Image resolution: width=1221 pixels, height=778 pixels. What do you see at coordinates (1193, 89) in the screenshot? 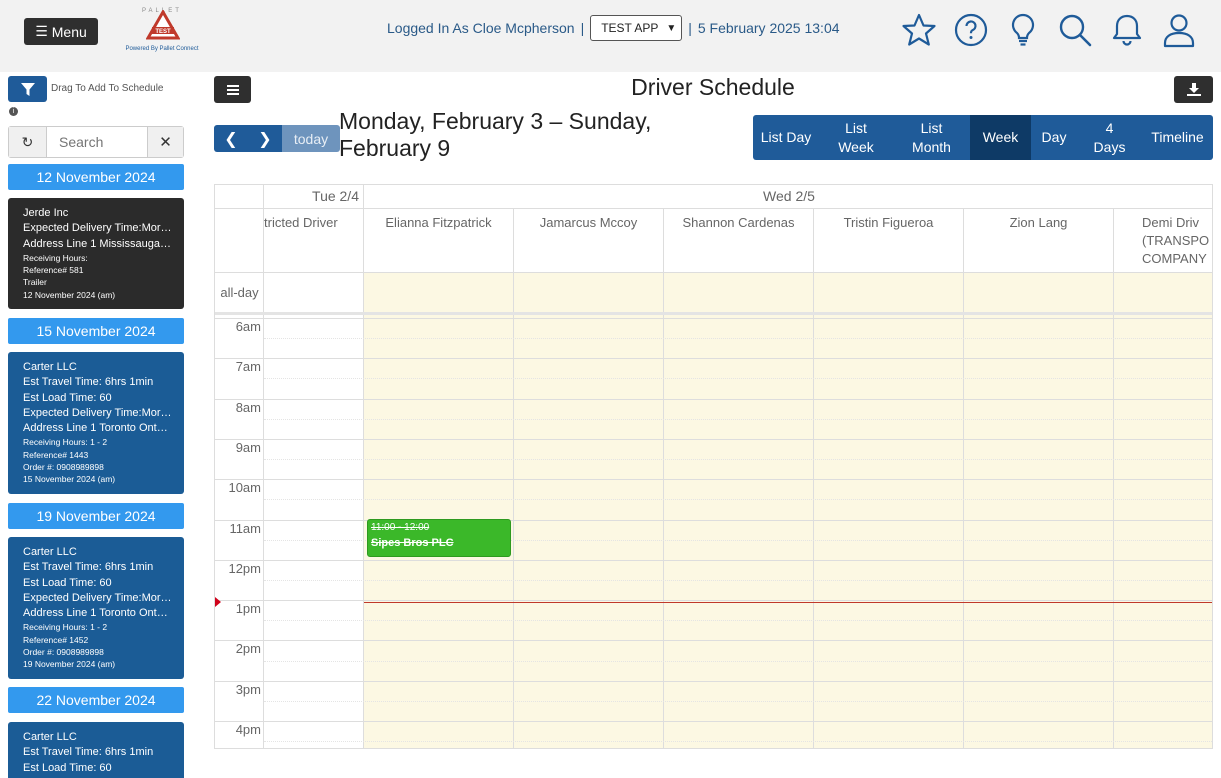
I see `download-button` at bounding box center [1193, 89].